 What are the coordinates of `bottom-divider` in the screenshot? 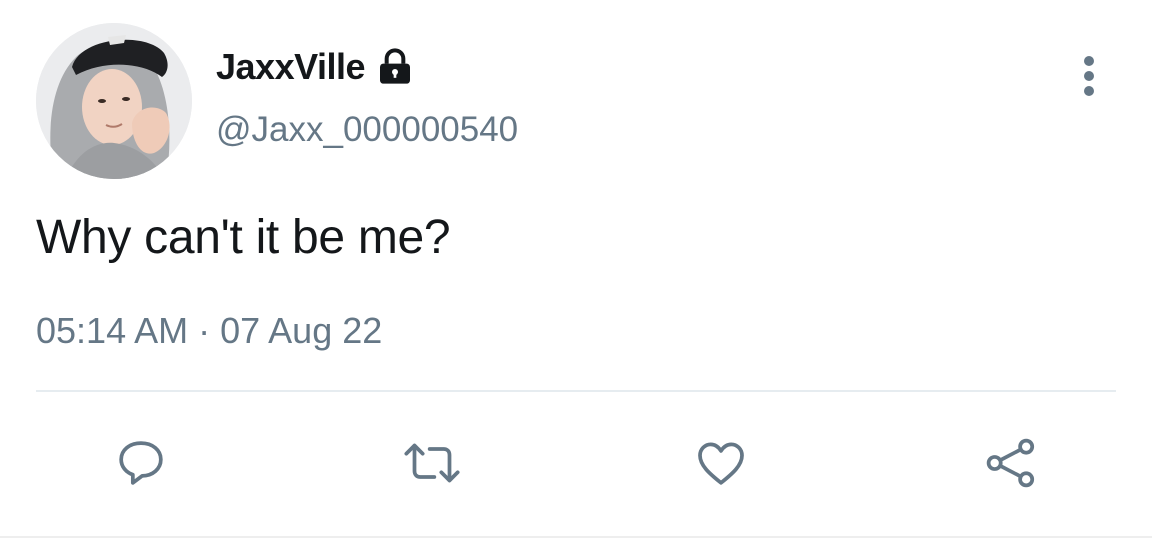 It's located at (576, 537).